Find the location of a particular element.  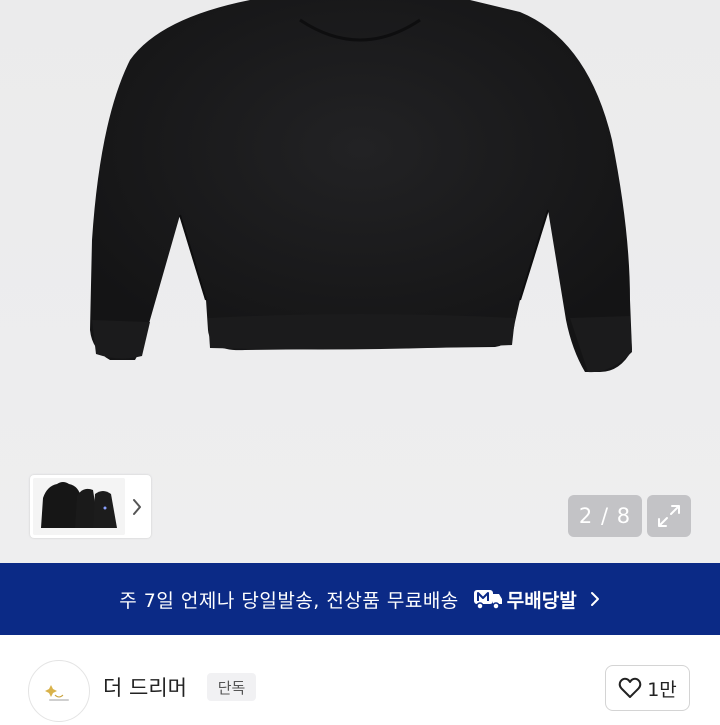

exclusive-tag: 단독 is located at coordinates (231, 687).